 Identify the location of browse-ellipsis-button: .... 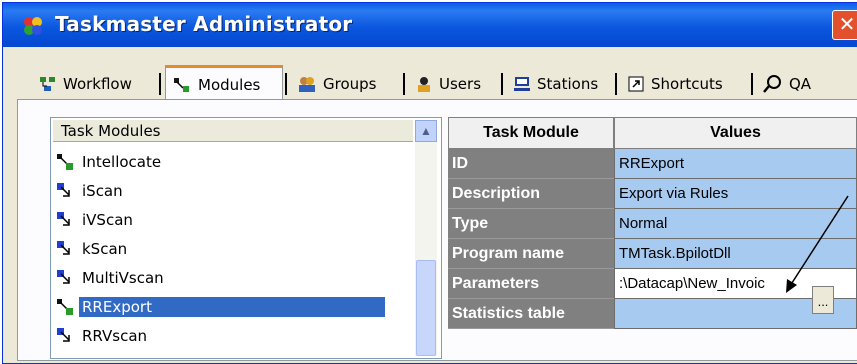
(823, 300).